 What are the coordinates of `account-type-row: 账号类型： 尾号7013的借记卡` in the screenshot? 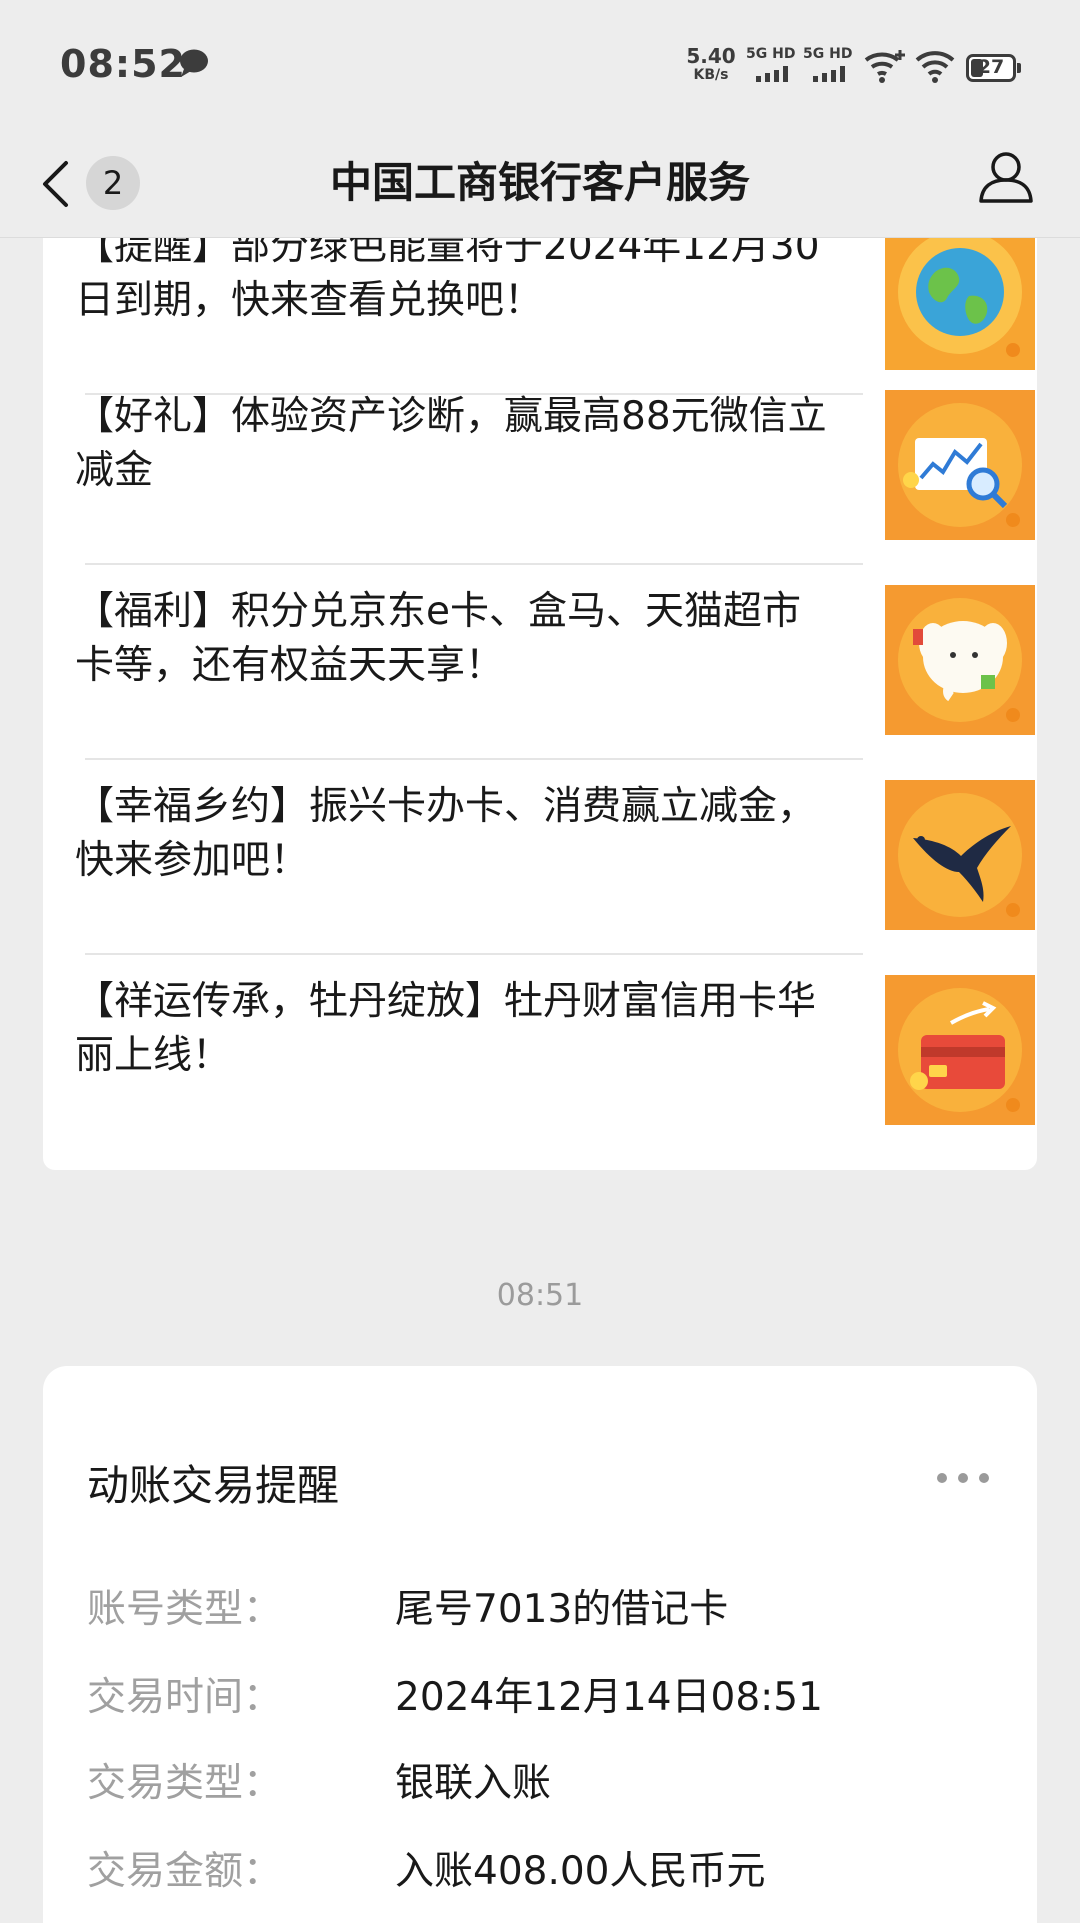 It's located at (537, 1608).